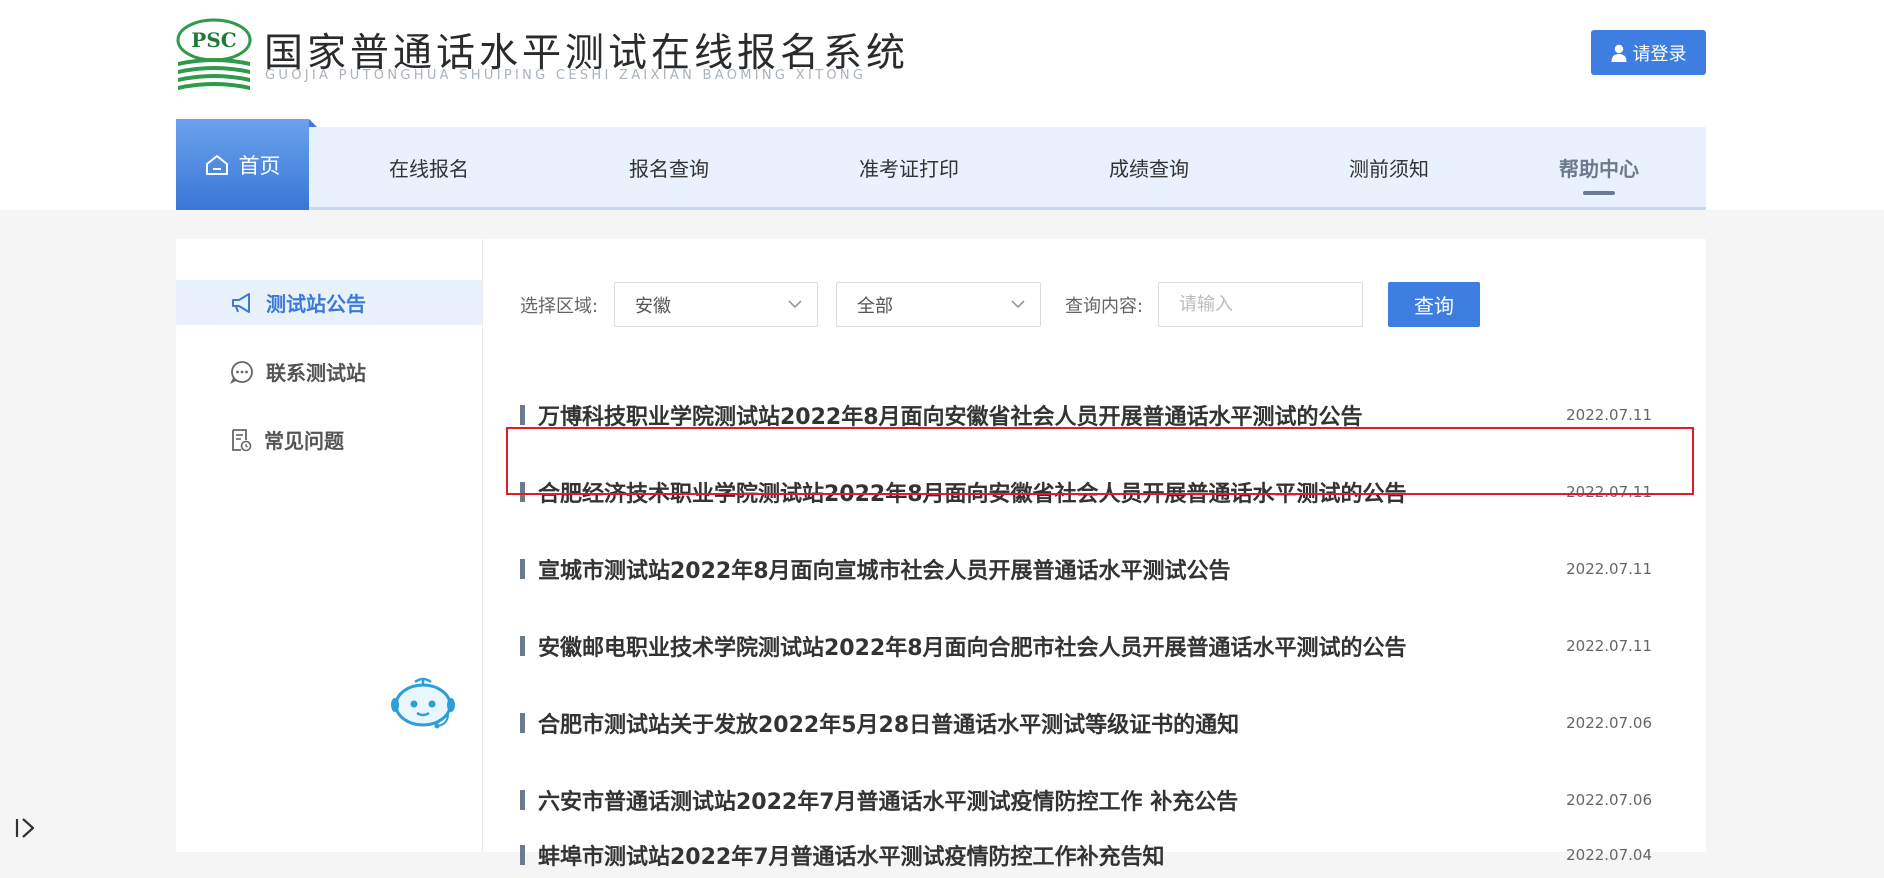 This screenshot has height=878, width=1884. What do you see at coordinates (213, 40) in the screenshot?
I see `logo-text: PSC` at bounding box center [213, 40].